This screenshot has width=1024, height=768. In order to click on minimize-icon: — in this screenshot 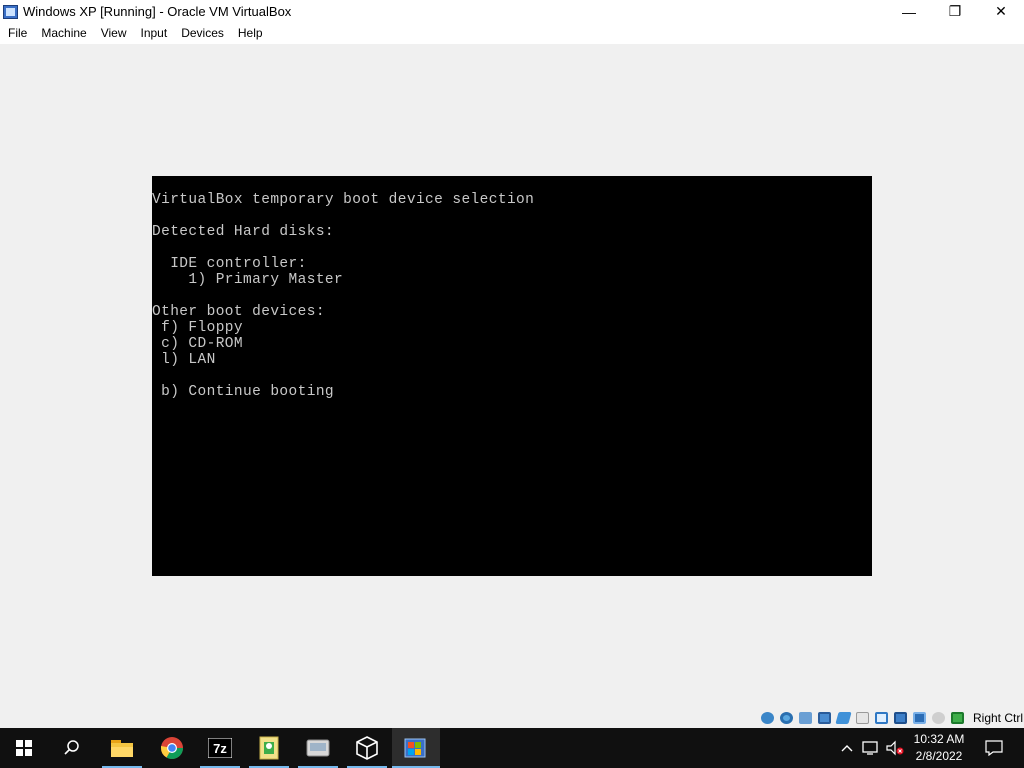, I will do `click(909, 11)`.